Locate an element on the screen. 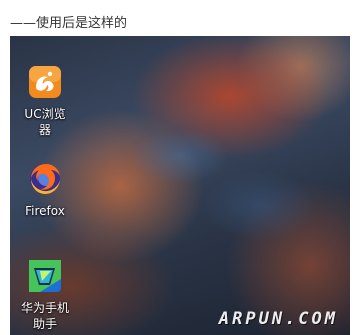 This screenshot has height=335, width=360. watermark-logo: ARPUN.COM is located at coordinates (278, 319).